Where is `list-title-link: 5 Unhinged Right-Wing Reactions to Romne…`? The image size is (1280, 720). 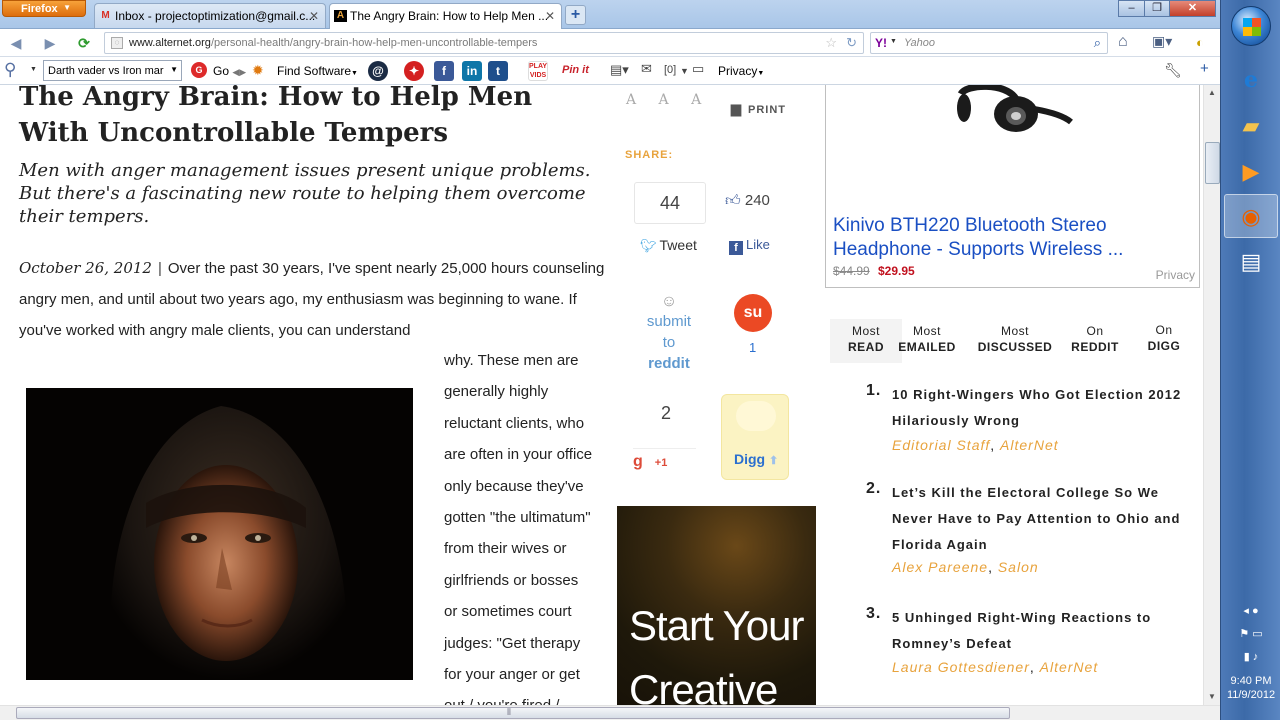
list-title-link: 5 Unhinged Right-Wing Reactions to Romne… is located at coordinates (1037, 631).